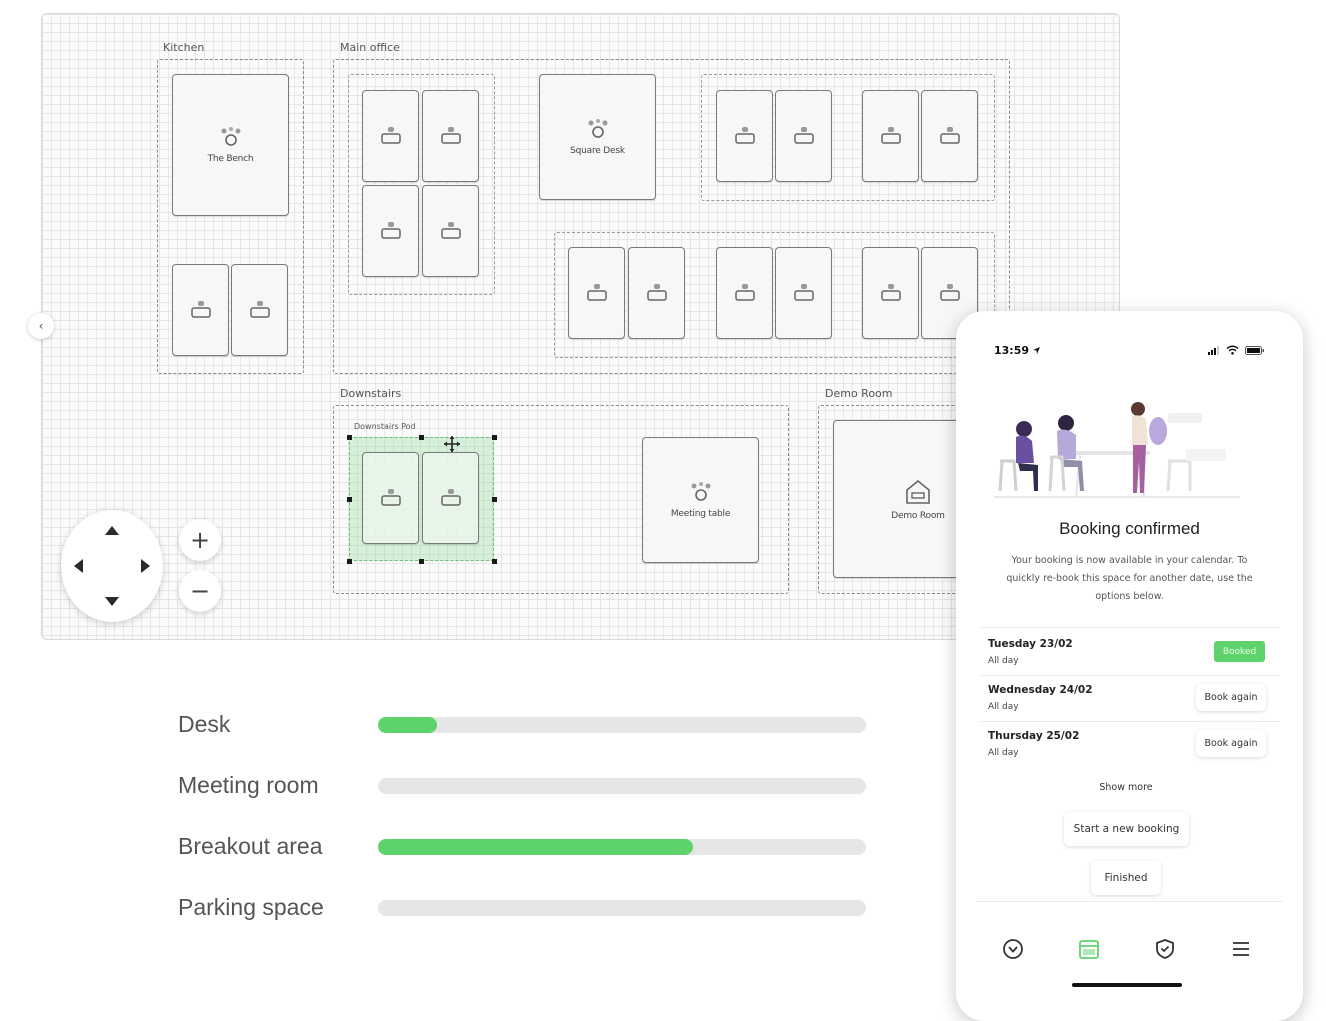  Describe the element at coordinates (918, 491) in the screenshot. I see `room-icon` at that location.